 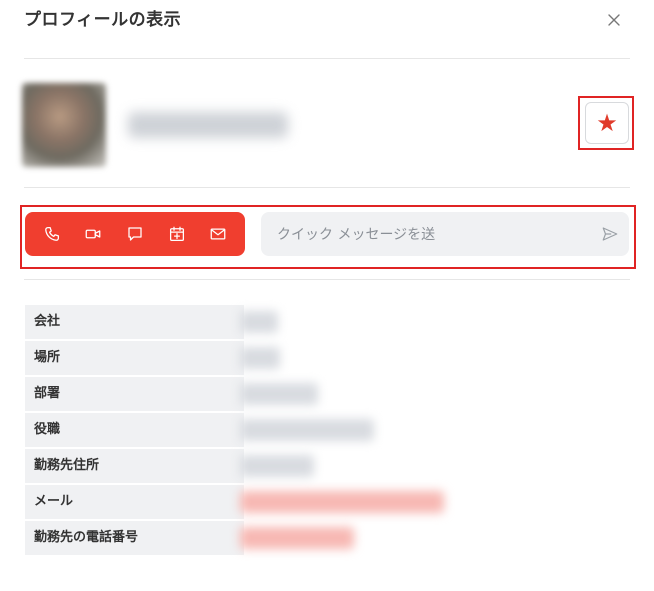 I want to click on phone-link-redacted, so click(x=297, y=538).